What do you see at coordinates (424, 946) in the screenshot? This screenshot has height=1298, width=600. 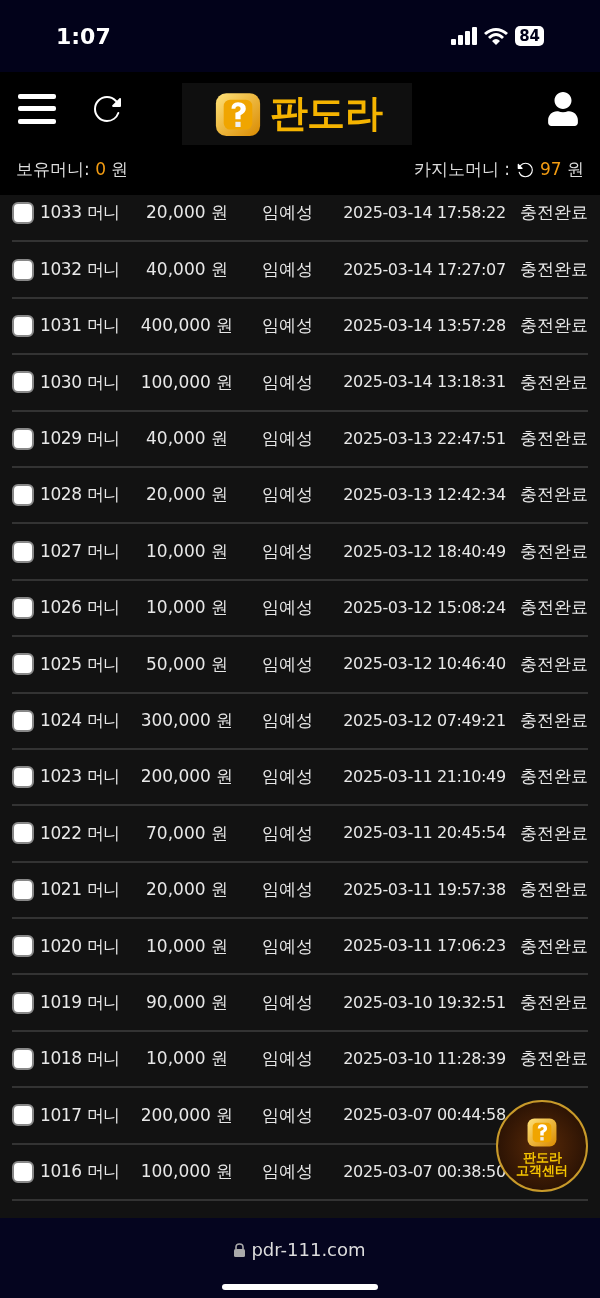 I see `request-date: 2025-03-11 17:06:23` at bounding box center [424, 946].